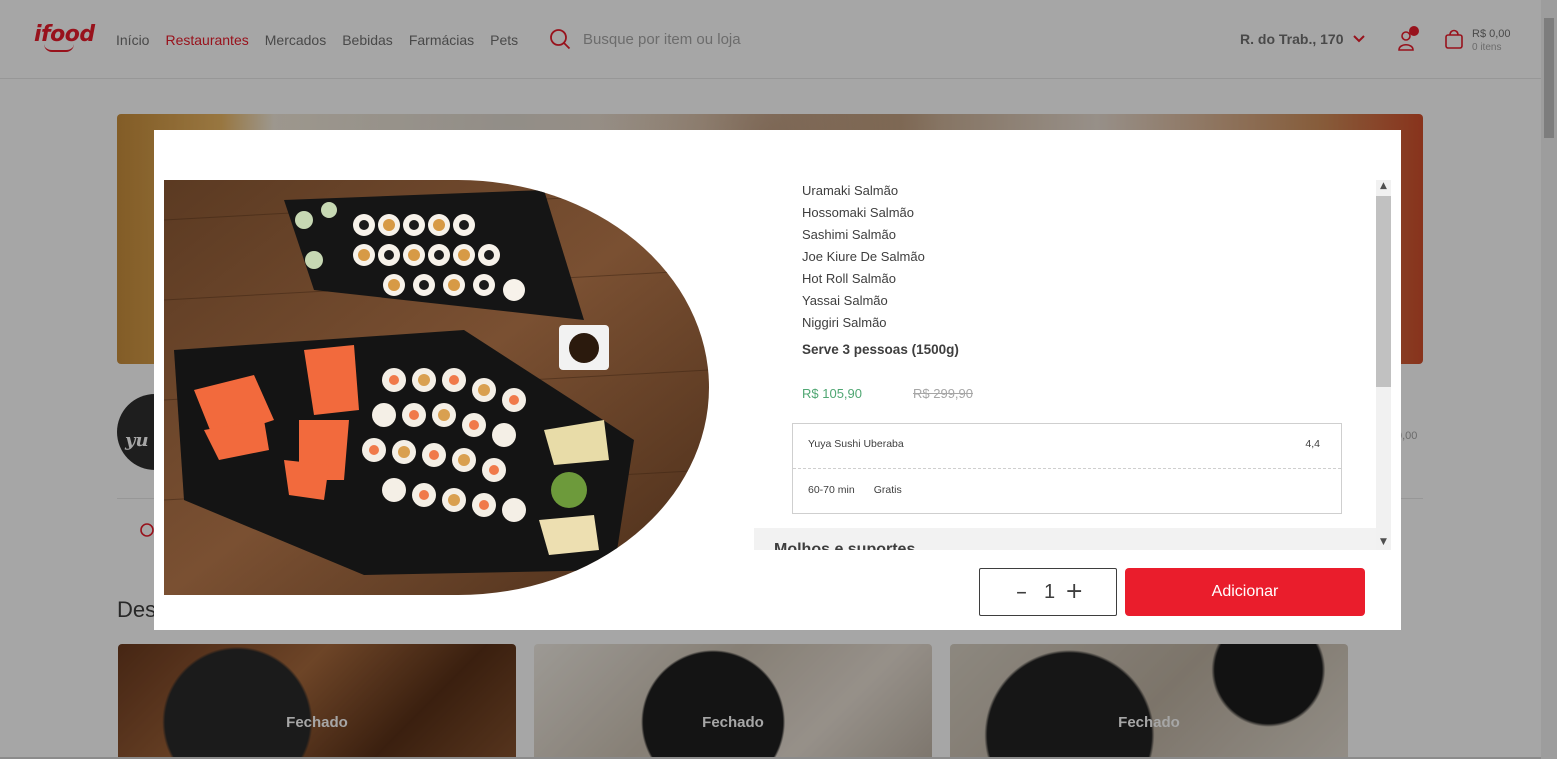 This screenshot has width=1557, height=759. Describe the element at coordinates (1383, 291) in the screenshot. I see `modal-scrollbar-thumb` at that location.